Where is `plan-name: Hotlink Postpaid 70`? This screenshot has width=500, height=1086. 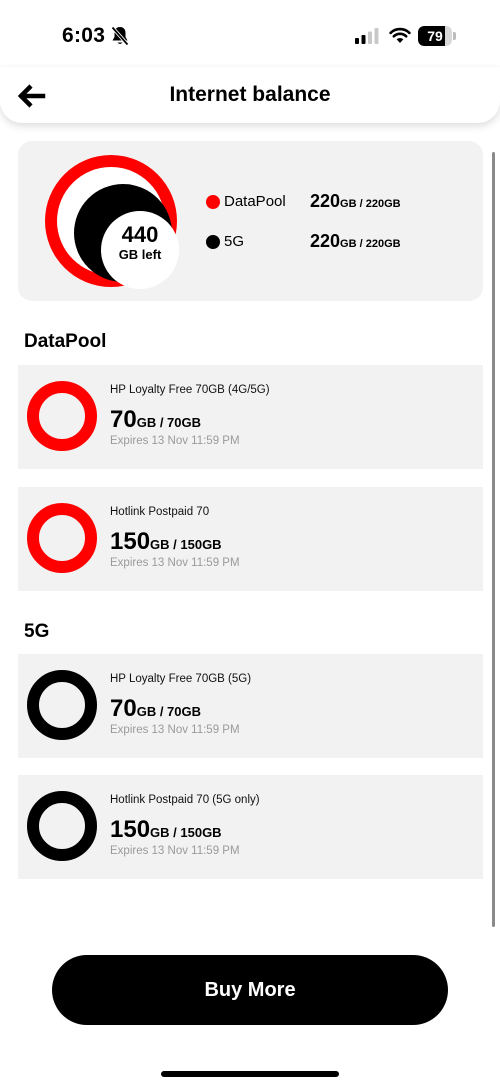
plan-name: Hotlink Postpaid 70 is located at coordinates (160, 512).